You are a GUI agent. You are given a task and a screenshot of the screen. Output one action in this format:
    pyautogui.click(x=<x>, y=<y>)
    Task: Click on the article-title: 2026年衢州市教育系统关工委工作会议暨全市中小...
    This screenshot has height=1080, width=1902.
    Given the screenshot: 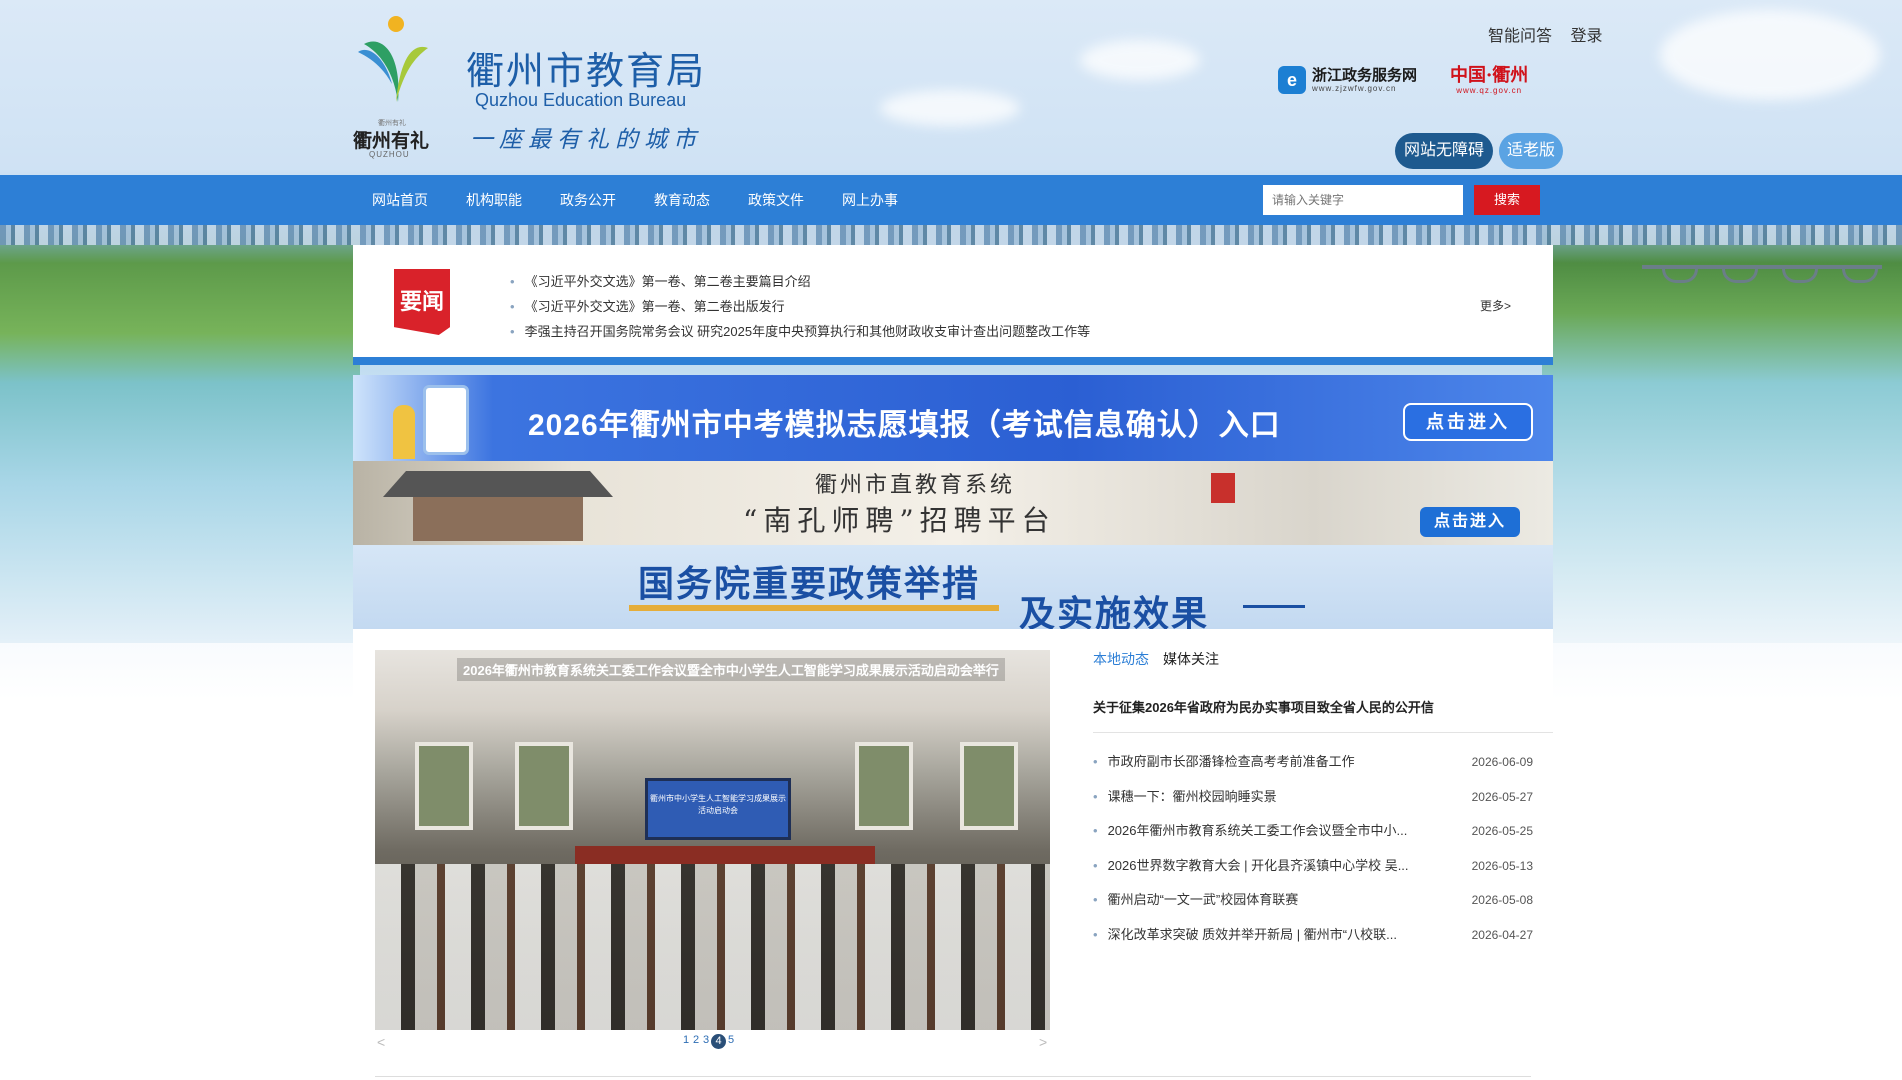 What is the action you would take?
    pyautogui.click(x=1250, y=831)
    